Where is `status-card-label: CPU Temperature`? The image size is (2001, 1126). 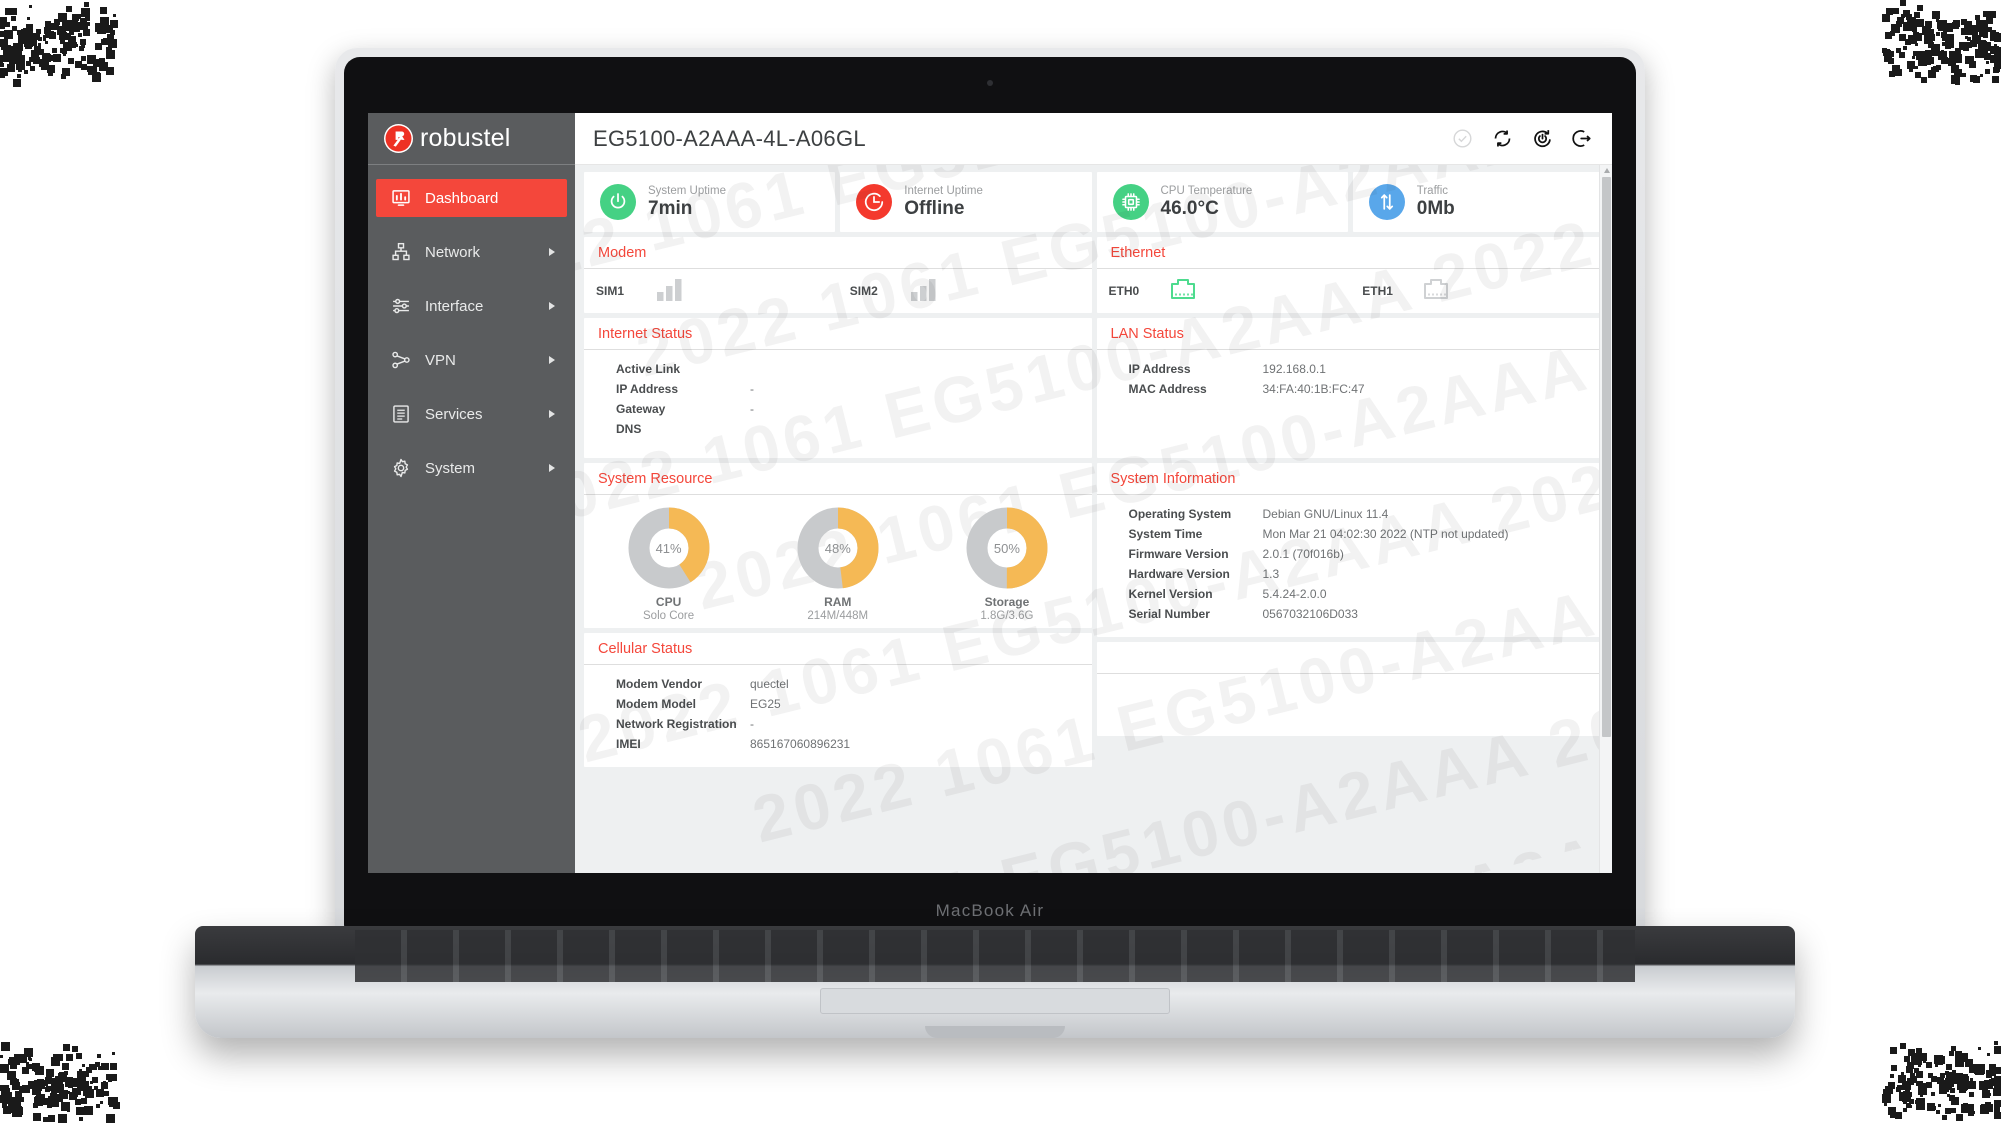
status-card-label: CPU Temperature is located at coordinates (1206, 191).